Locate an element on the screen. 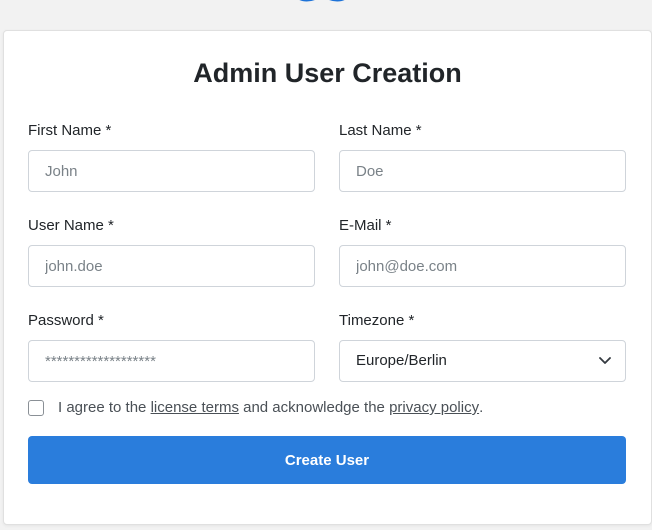 The image size is (652, 530). agree-checkbox is located at coordinates (36, 407).